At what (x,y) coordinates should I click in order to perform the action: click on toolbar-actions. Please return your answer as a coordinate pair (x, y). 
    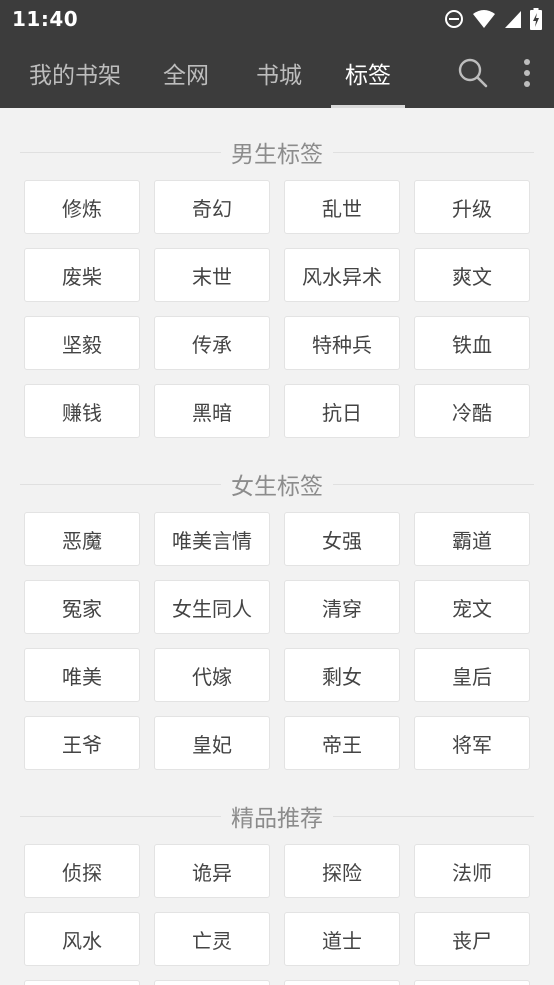
    Looking at the image, I should click on (500, 73).